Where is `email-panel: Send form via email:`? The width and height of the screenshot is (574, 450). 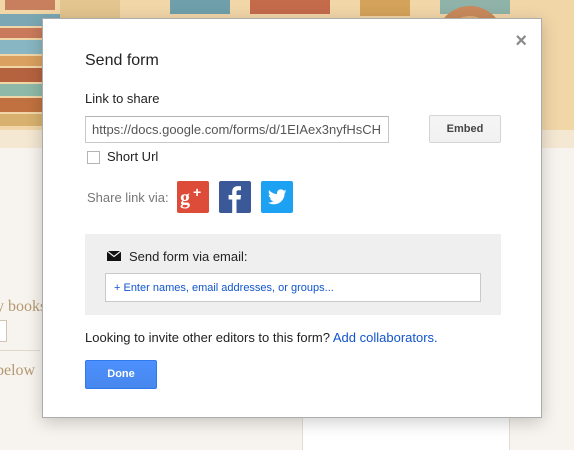
email-panel: Send form via email: is located at coordinates (293, 274).